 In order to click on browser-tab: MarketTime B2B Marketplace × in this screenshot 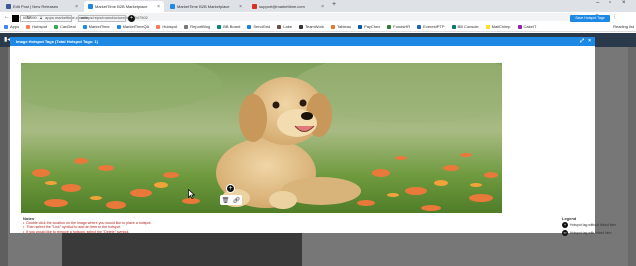, I will do `click(206, 6)`.